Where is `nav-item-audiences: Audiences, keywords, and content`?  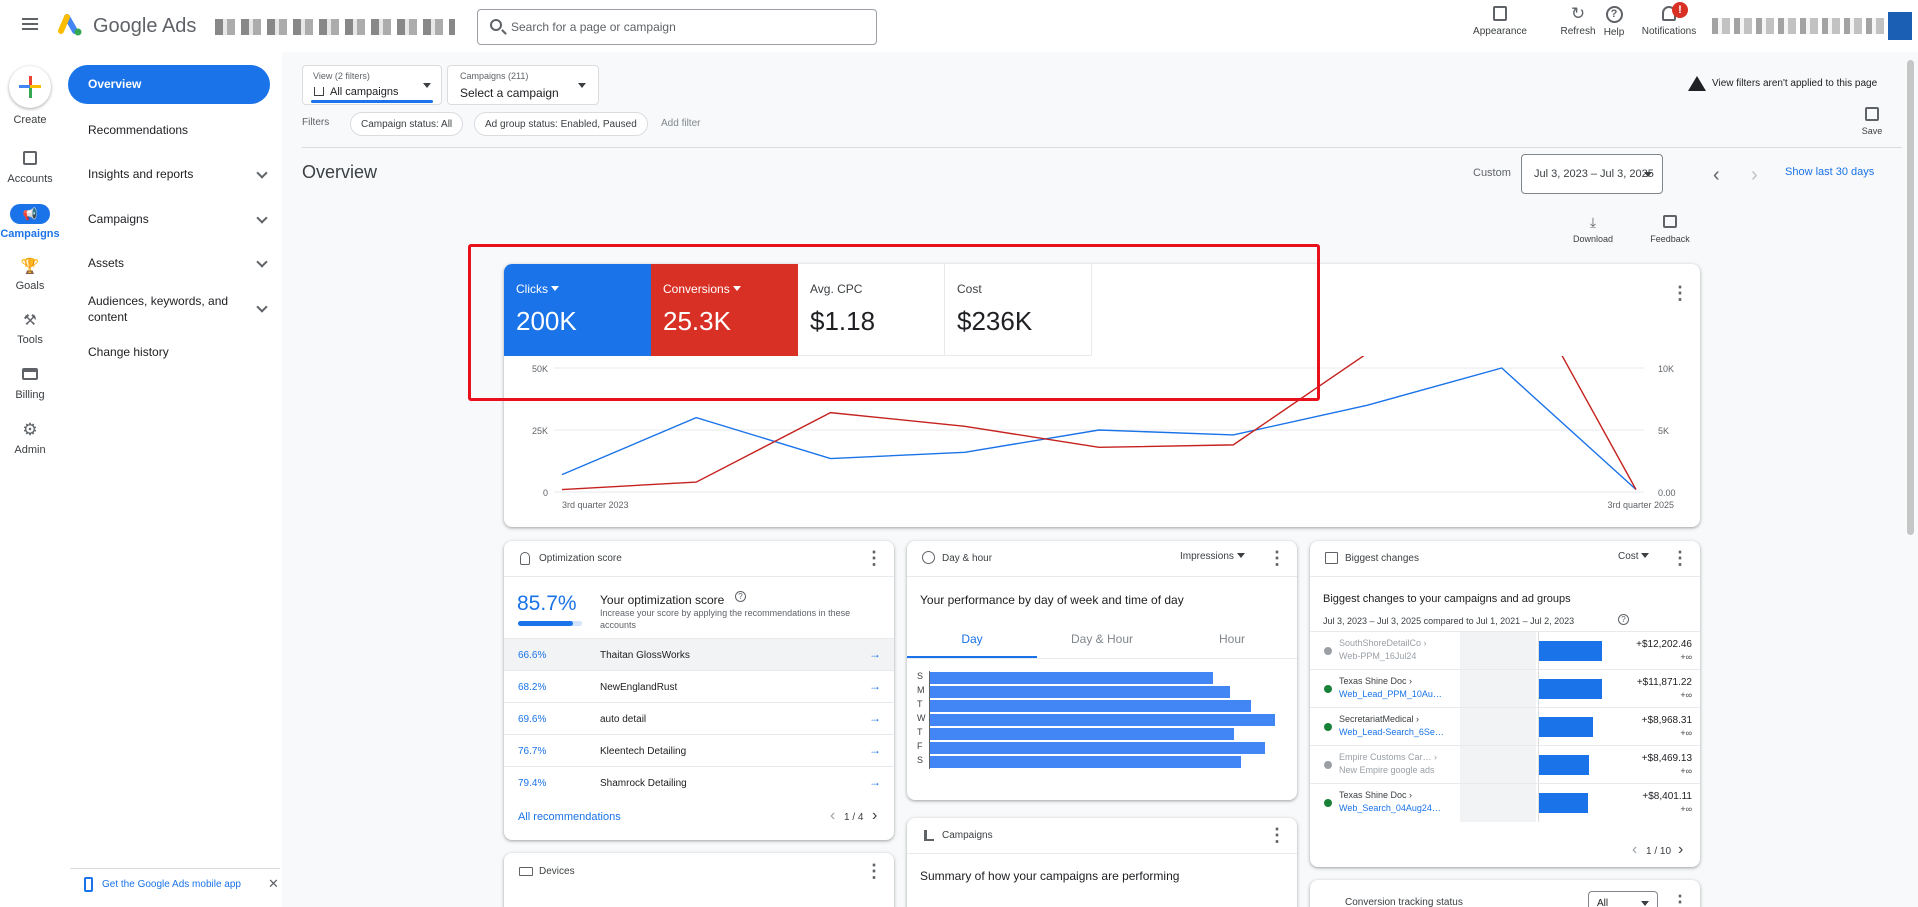 nav-item-audiences: Audiences, keywords, and content is located at coordinates (179, 309).